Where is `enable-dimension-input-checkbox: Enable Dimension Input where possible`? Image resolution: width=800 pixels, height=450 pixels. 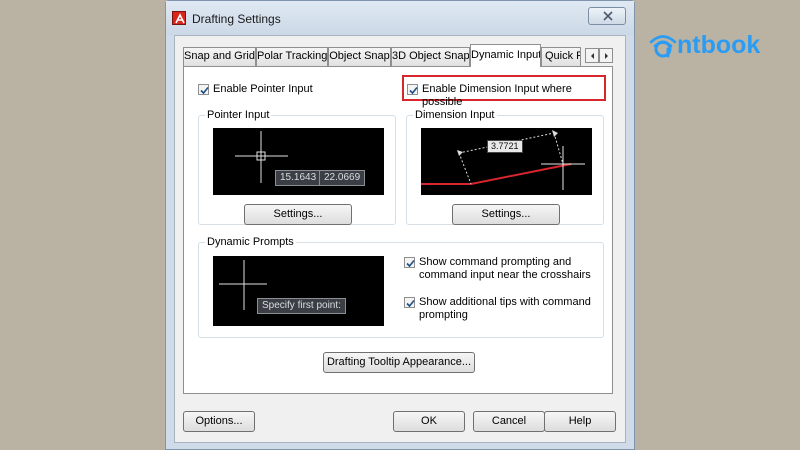 enable-dimension-input-checkbox: Enable Dimension Input where possible is located at coordinates (509, 96).